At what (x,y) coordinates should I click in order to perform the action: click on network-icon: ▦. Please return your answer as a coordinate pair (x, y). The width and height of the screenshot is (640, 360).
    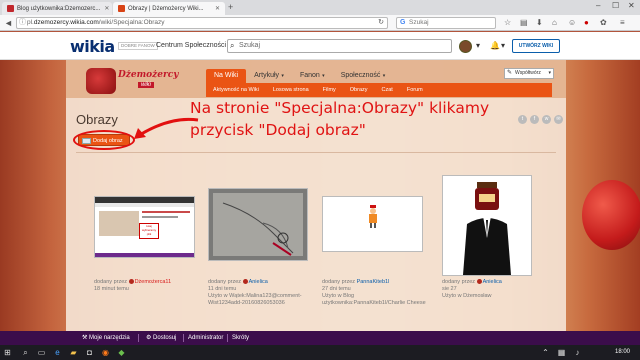
    Looking at the image, I should click on (561, 352).